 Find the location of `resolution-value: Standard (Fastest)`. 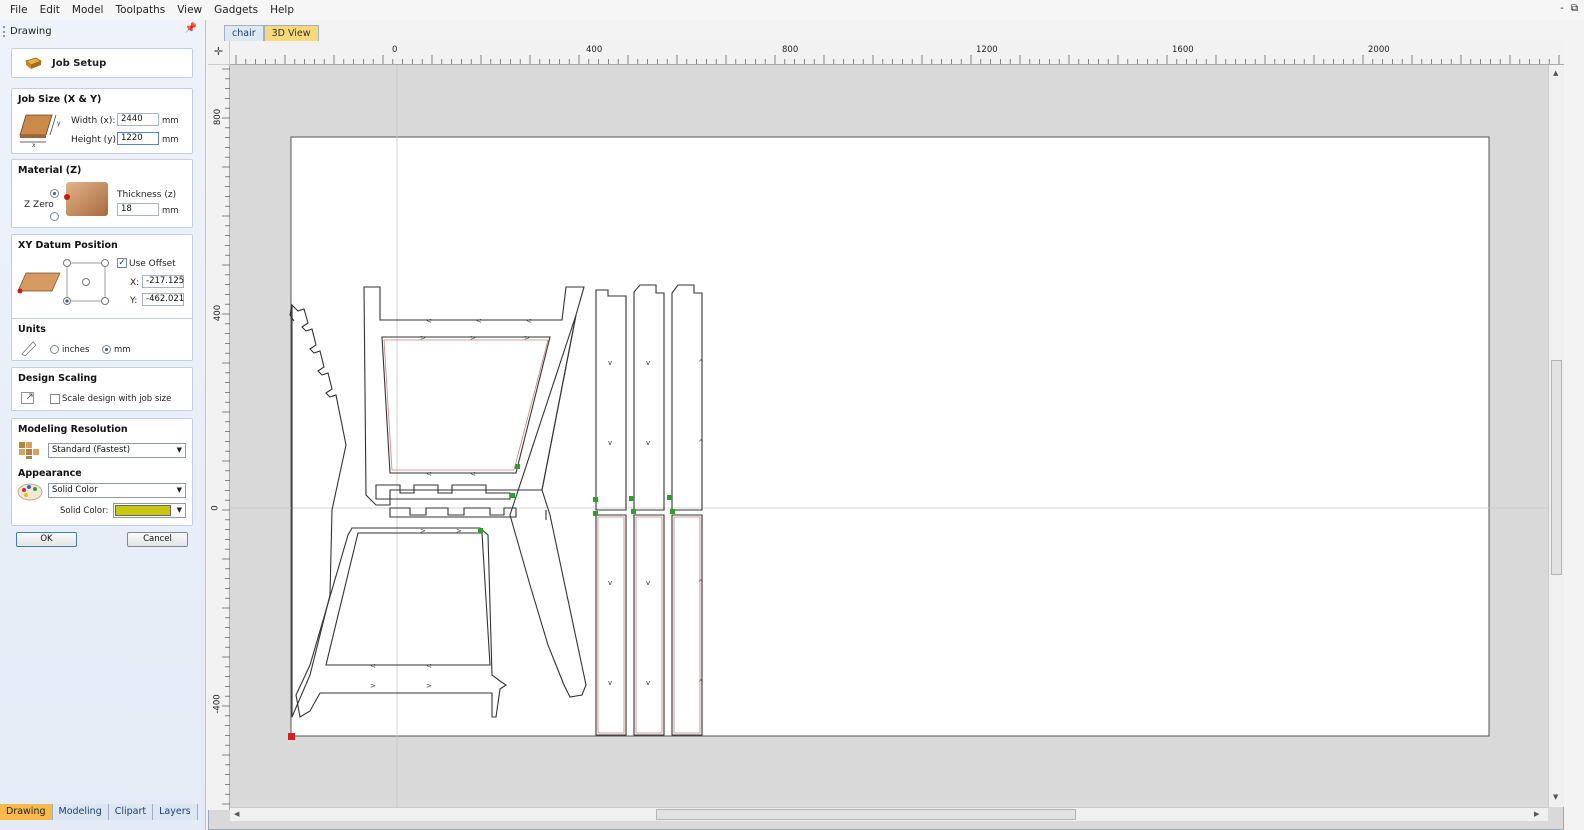

resolution-value: Standard (Fastest) is located at coordinates (91, 450).